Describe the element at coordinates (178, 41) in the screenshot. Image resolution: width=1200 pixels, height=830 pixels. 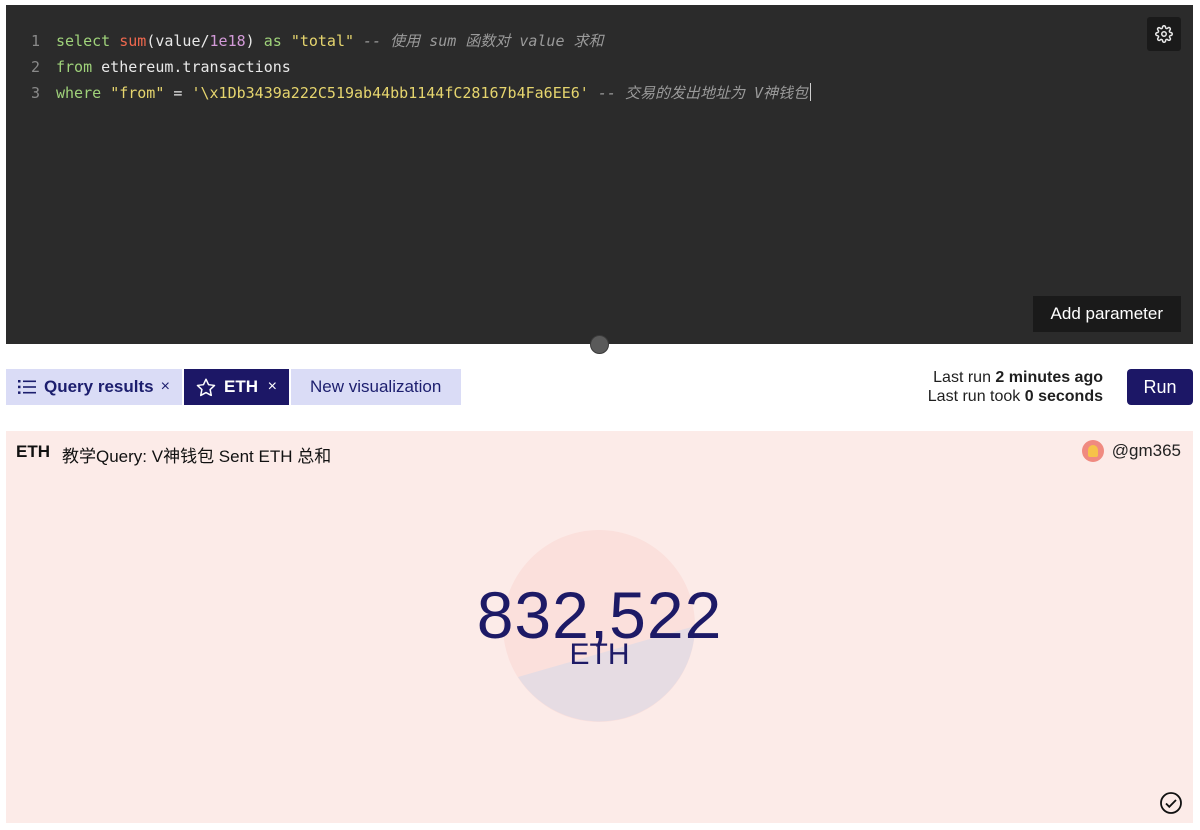
I see `code-token: (value/` at that location.